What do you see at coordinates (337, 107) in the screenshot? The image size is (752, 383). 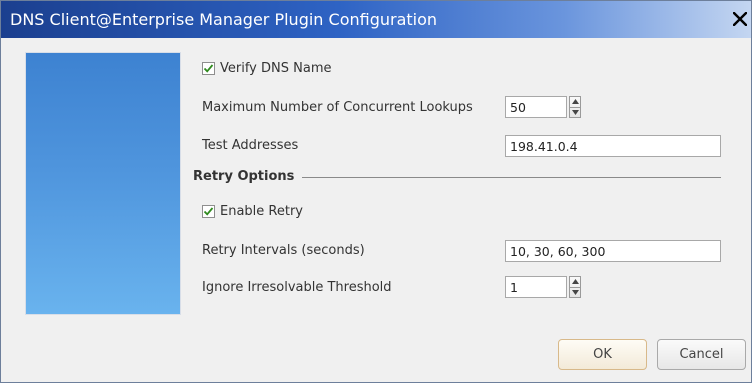 I see `max-lookups-label: Maximum Number of Concurrent Lookups` at bounding box center [337, 107].